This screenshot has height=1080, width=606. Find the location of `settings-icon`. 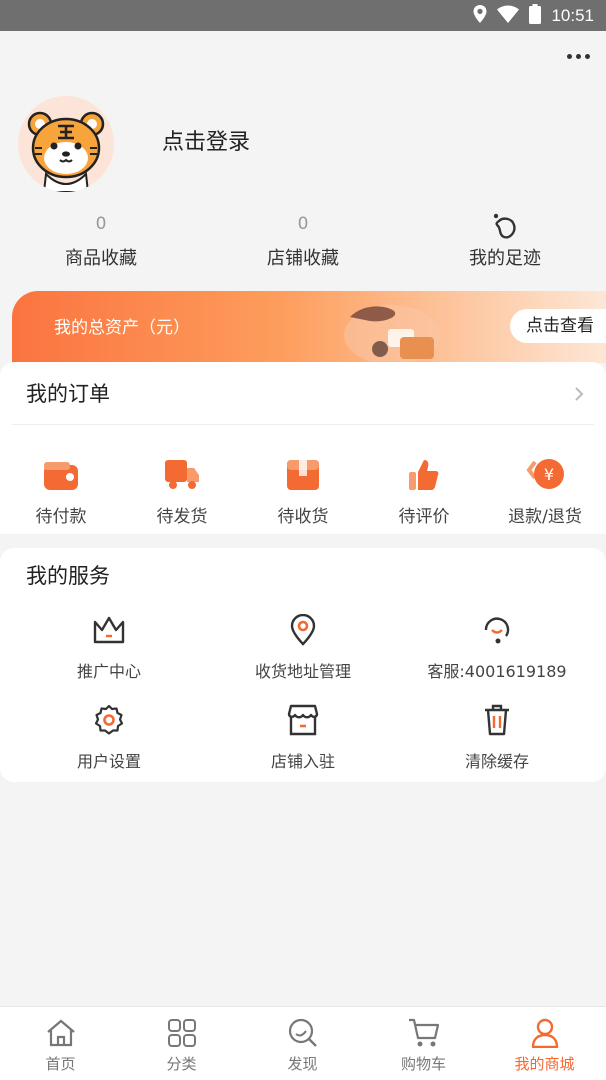

settings-icon is located at coordinates (109, 720).